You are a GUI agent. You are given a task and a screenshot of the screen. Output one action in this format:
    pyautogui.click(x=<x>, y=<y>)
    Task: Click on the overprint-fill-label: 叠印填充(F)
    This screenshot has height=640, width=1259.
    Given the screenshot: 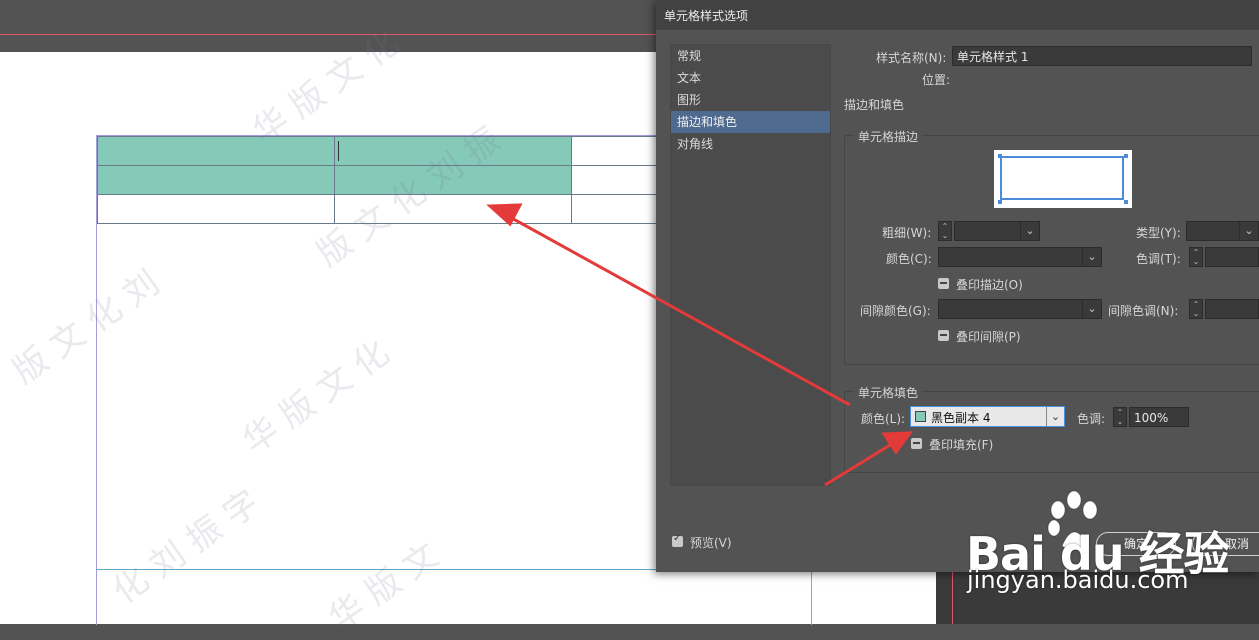 What is the action you would take?
    pyautogui.click(x=961, y=445)
    